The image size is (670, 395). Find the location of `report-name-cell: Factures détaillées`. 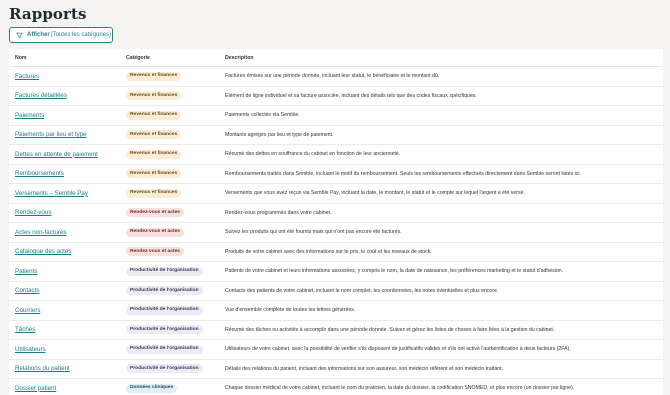

report-name-cell: Factures détaillées is located at coordinates (65, 95).